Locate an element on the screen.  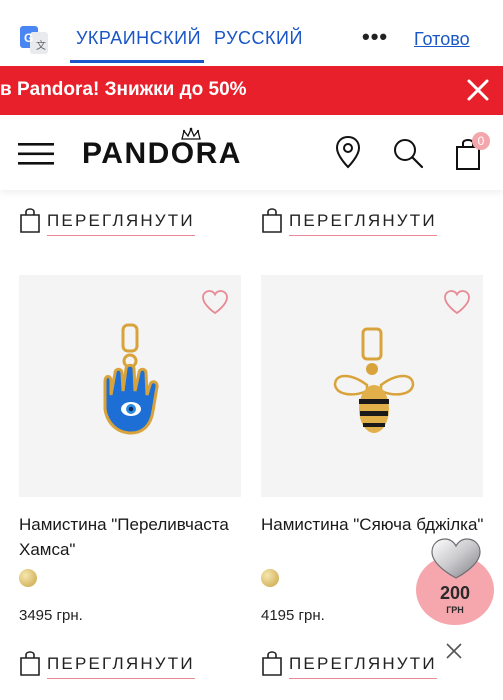
cart-count-badge: 0 is located at coordinates (481, 141).